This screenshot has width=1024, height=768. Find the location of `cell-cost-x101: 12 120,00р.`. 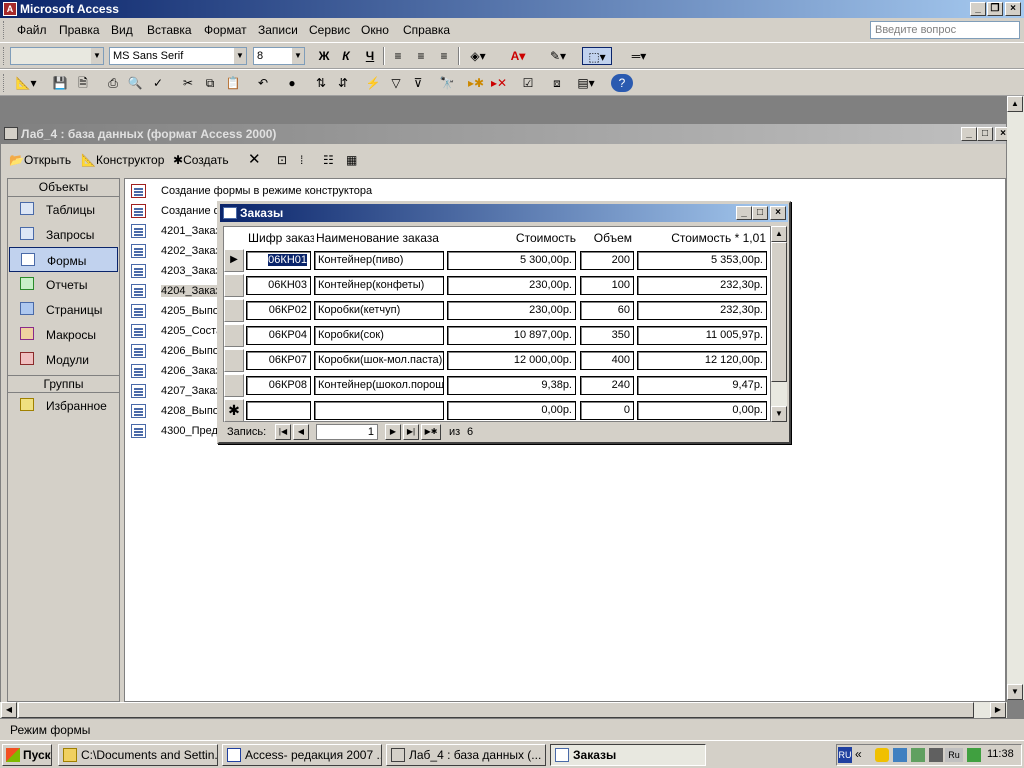

cell-cost-x101: 12 120,00р. is located at coordinates (702, 360).